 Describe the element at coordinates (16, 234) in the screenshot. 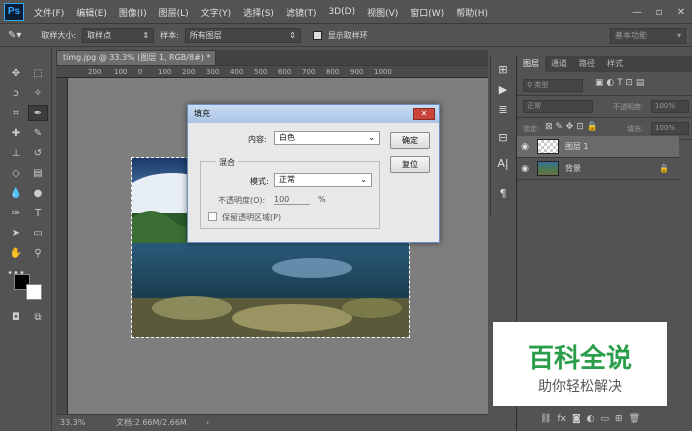

I see `path-select-icon: ➤` at that location.